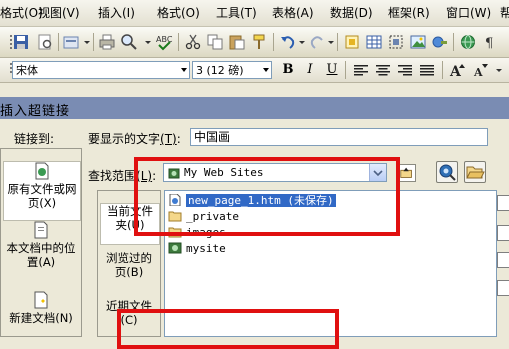  What do you see at coordinates (310, 70) in the screenshot?
I see `italic-button: I` at bounding box center [310, 70].